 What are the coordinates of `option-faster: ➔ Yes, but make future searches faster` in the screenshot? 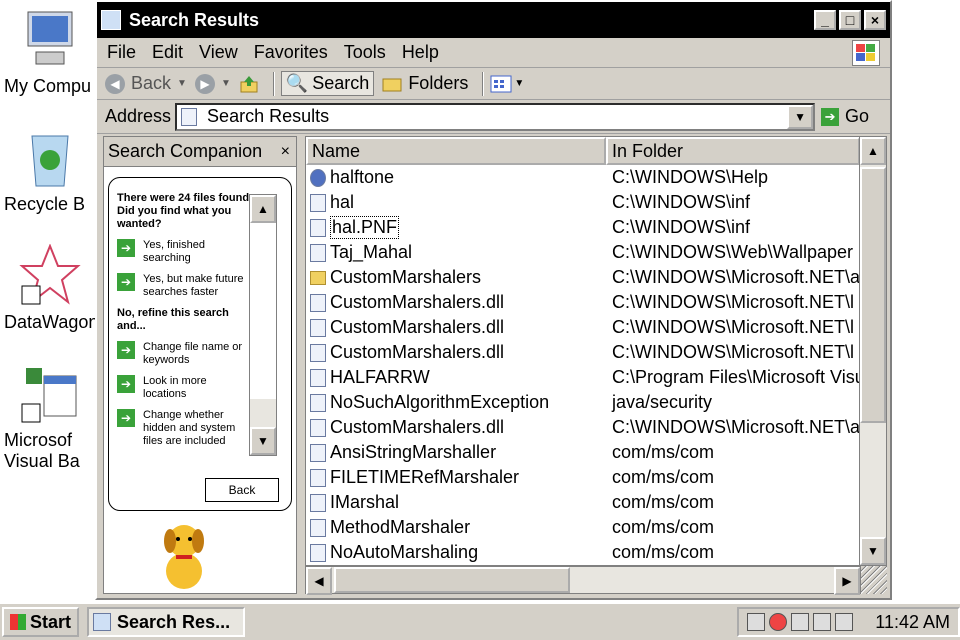 It's located at (185, 286).